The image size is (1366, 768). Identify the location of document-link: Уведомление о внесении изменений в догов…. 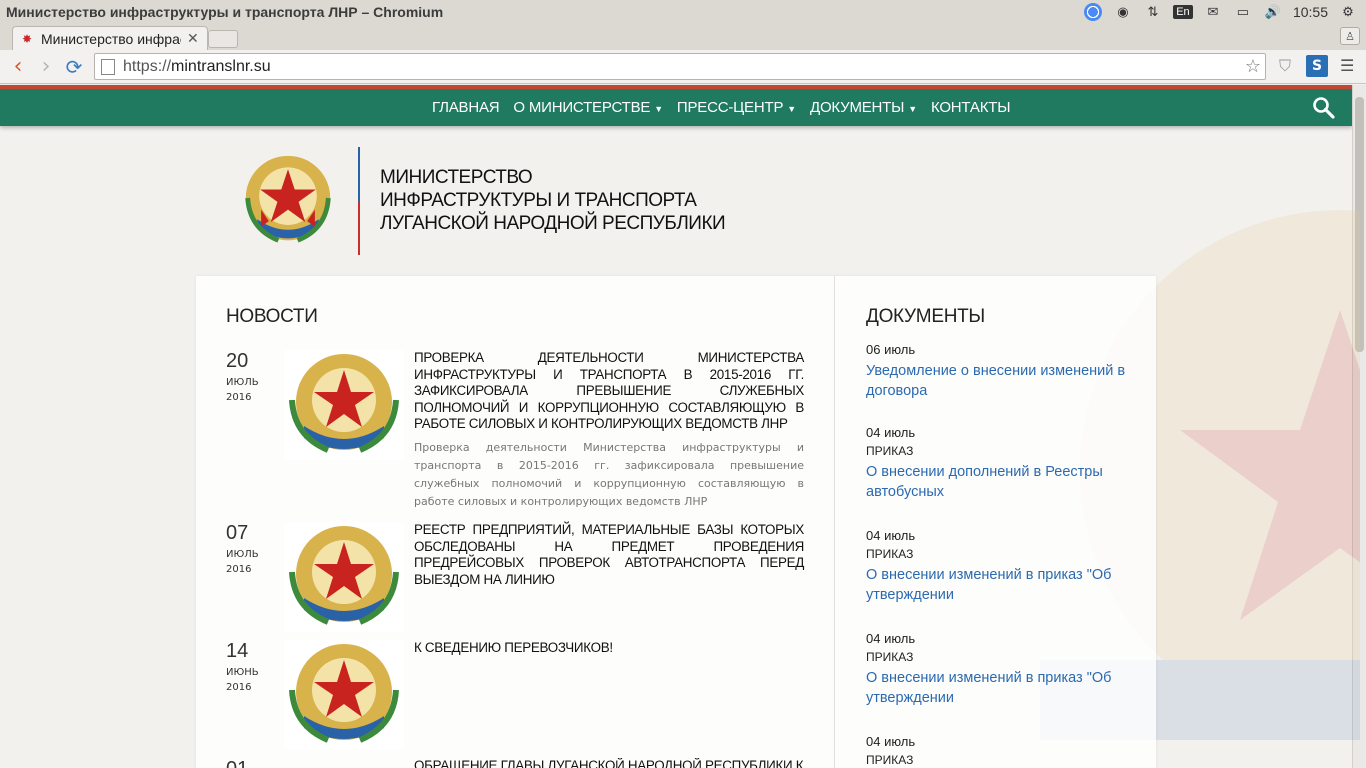
(1001, 381).